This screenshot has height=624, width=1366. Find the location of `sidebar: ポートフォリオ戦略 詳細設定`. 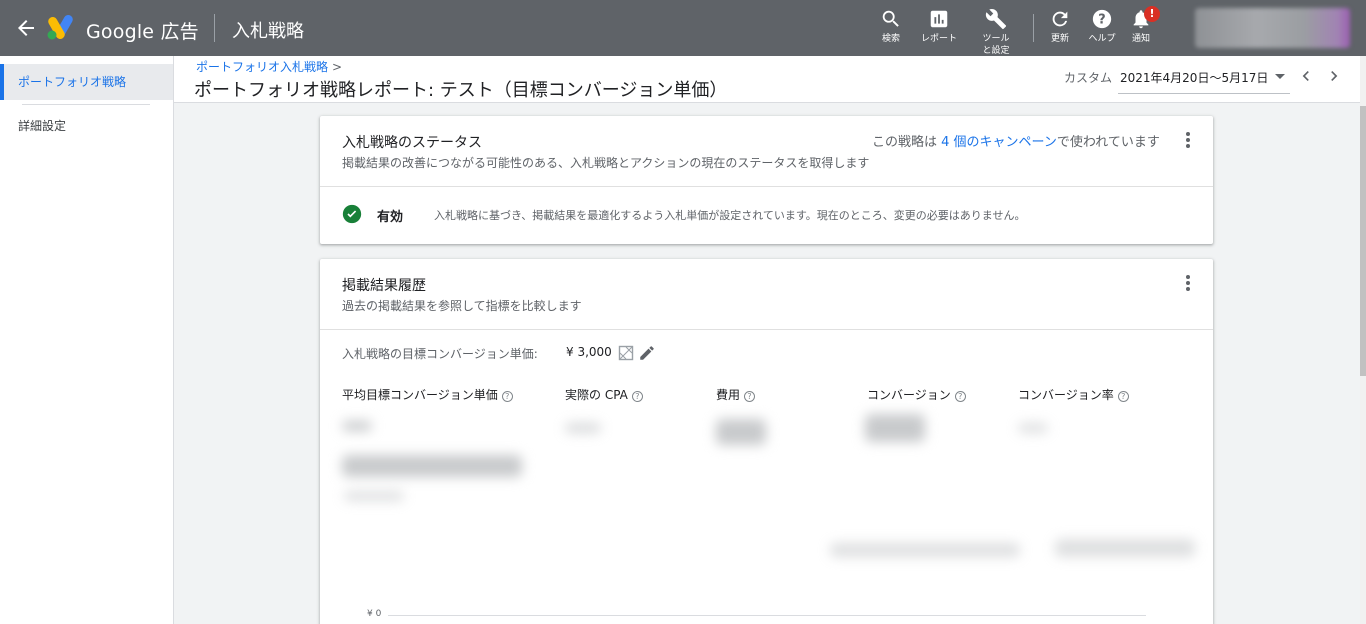

sidebar: ポートフォリオ戦略 詳細設定 is located at coordinates (87, 340).